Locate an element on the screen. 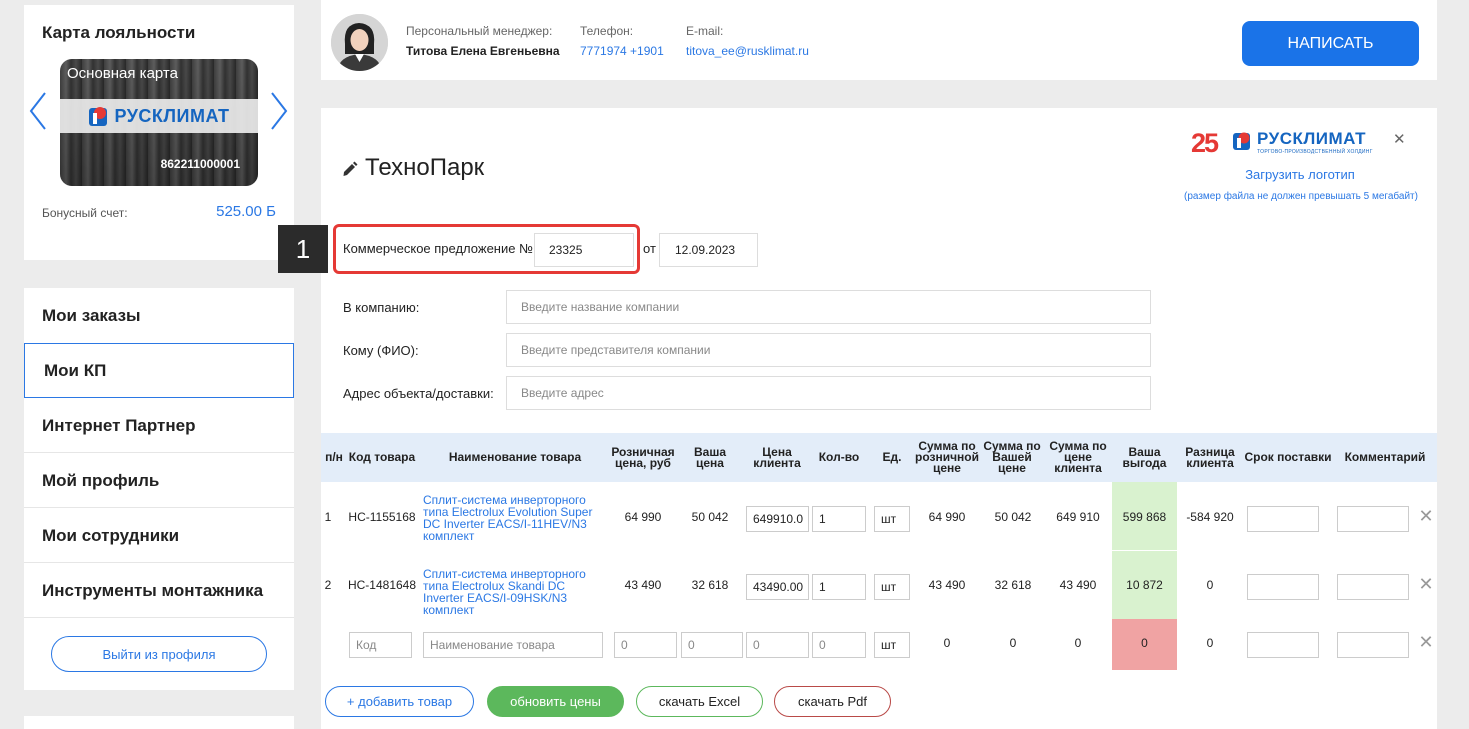  row-sum-your: 32 618 is located at coordinates (1013, 585).